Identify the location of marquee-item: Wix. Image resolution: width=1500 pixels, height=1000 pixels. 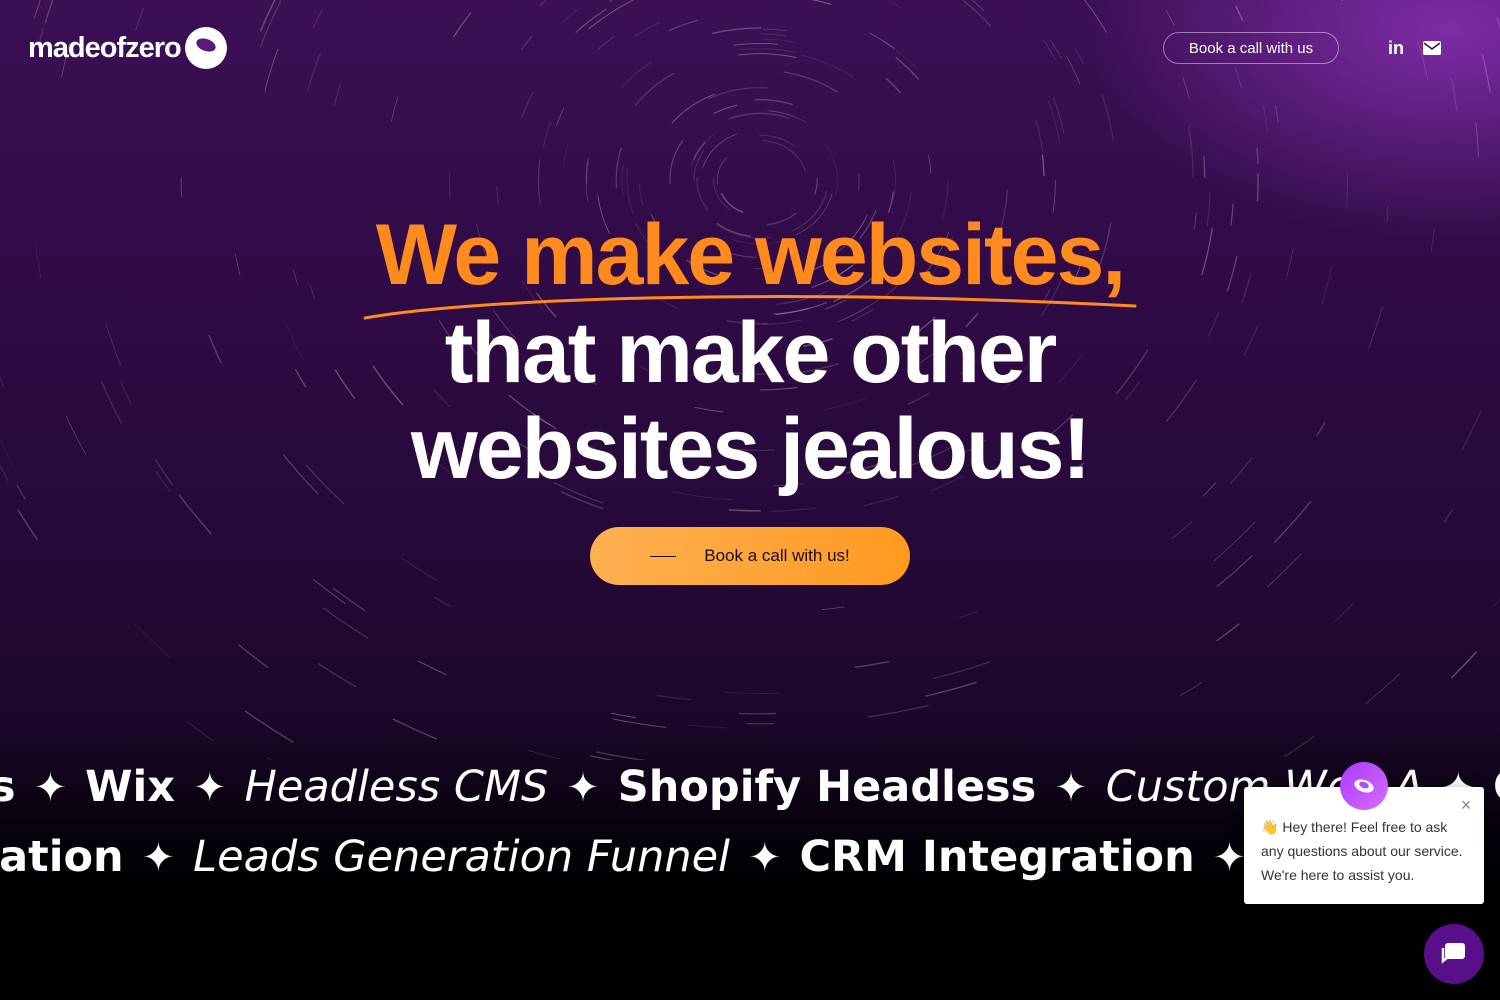
(130, 787).